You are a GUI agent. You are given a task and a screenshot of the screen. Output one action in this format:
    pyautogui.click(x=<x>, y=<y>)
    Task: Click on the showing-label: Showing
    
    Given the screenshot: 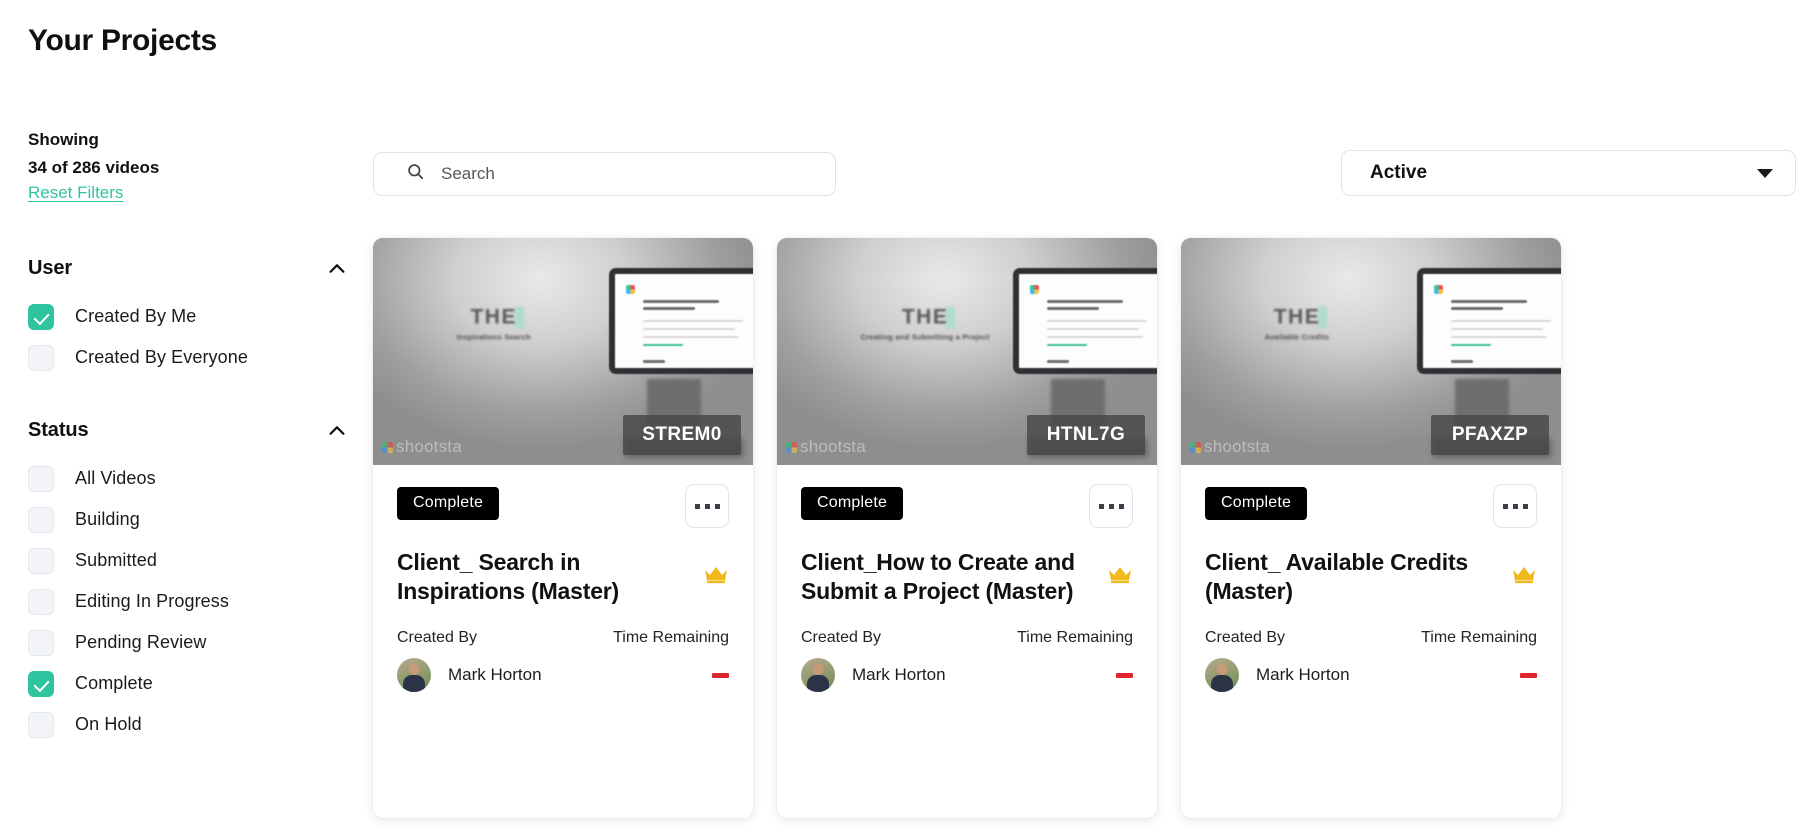 What is the action you would take?
    pyautogui.click(x=63, y=139)
    